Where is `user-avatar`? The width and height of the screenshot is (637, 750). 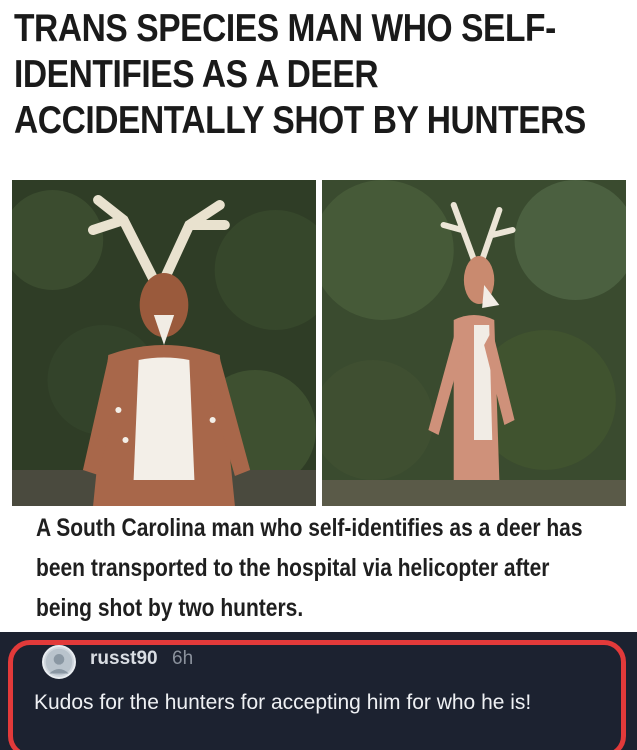 user-avatar is located at coordinates (59, 662).